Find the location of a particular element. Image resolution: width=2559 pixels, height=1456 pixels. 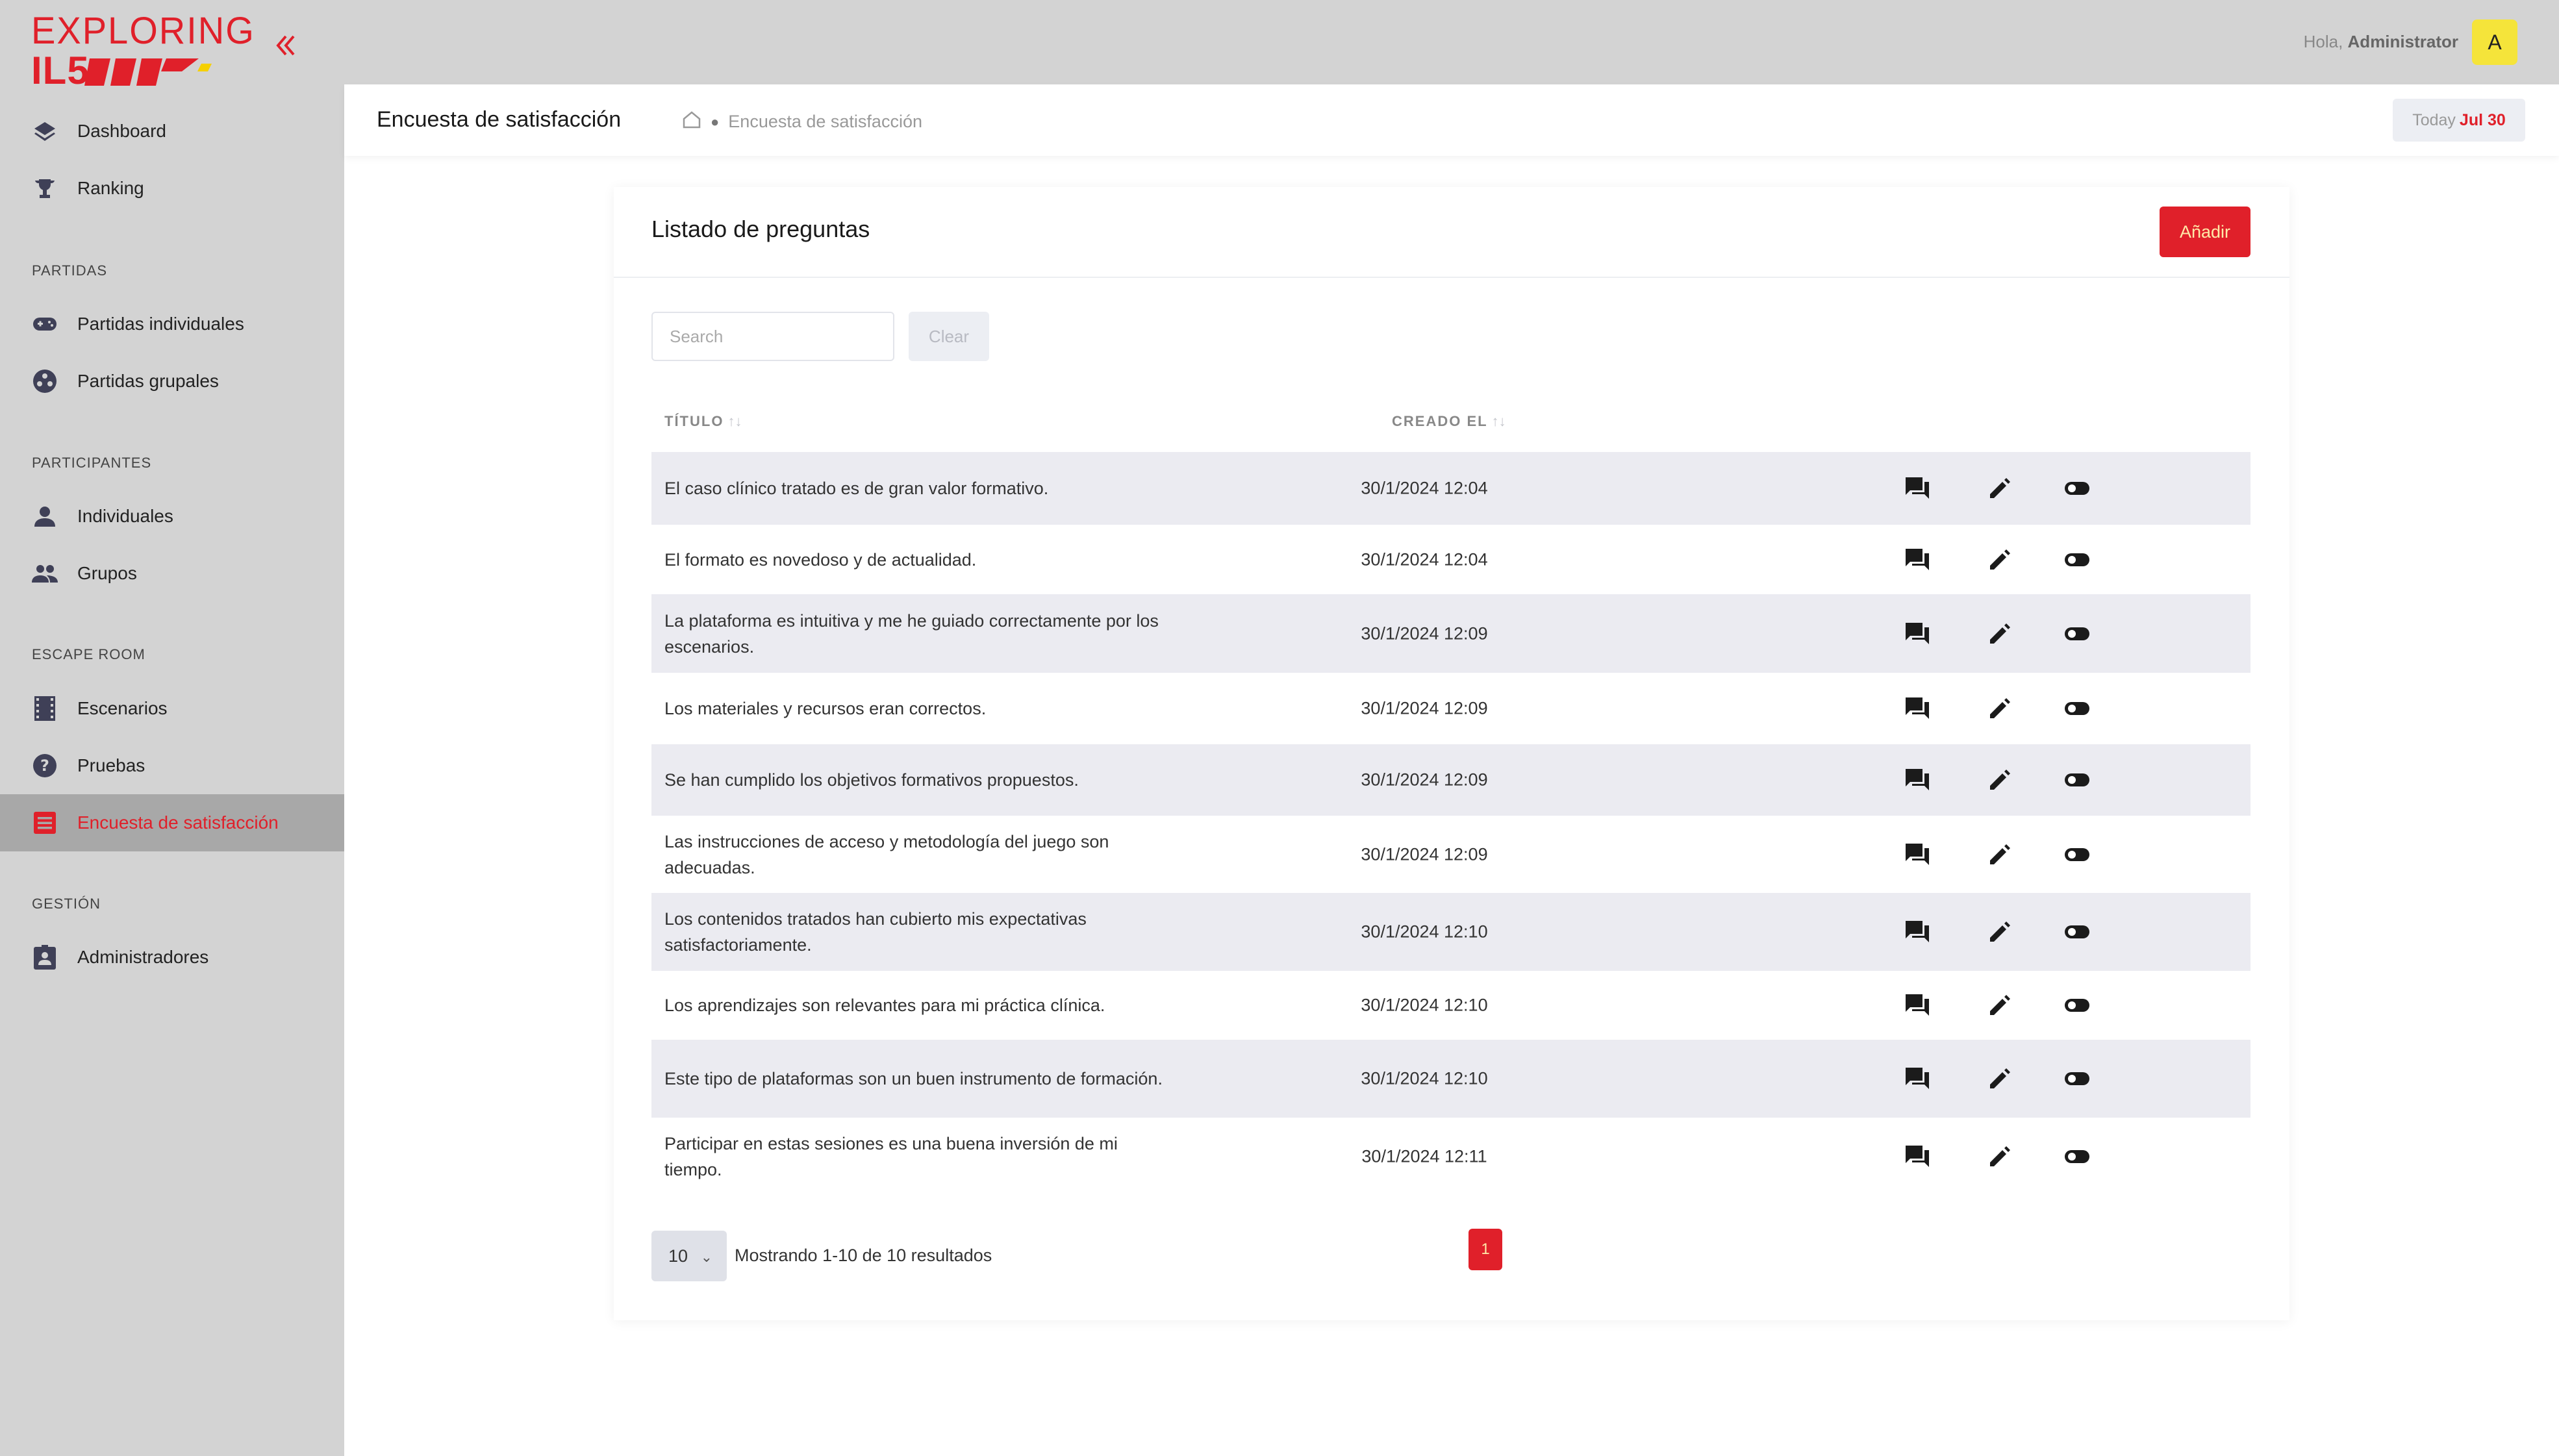

logo: EXPLORING IL5 is located at coordinates (142, 50).